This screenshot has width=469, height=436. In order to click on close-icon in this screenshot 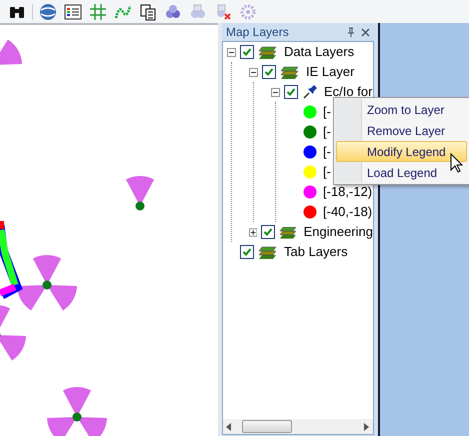, I will do `click(365, 32)`.